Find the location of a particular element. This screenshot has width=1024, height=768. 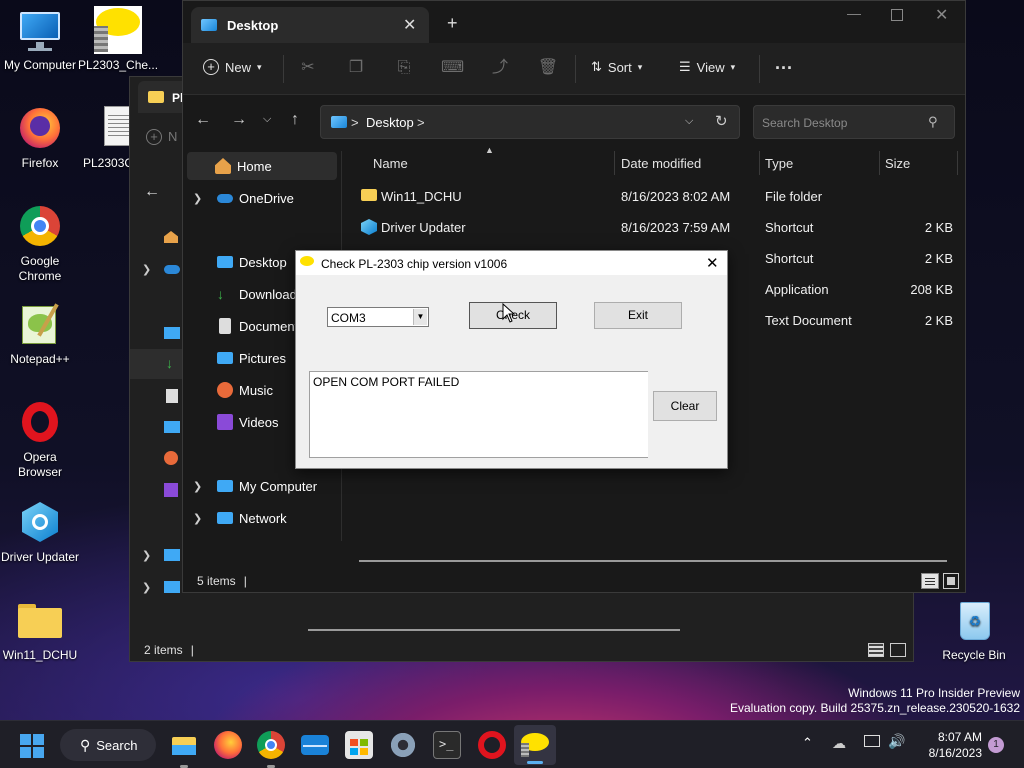

explorer-tab: Desktop ✕ is located at coordinates (310, 25).